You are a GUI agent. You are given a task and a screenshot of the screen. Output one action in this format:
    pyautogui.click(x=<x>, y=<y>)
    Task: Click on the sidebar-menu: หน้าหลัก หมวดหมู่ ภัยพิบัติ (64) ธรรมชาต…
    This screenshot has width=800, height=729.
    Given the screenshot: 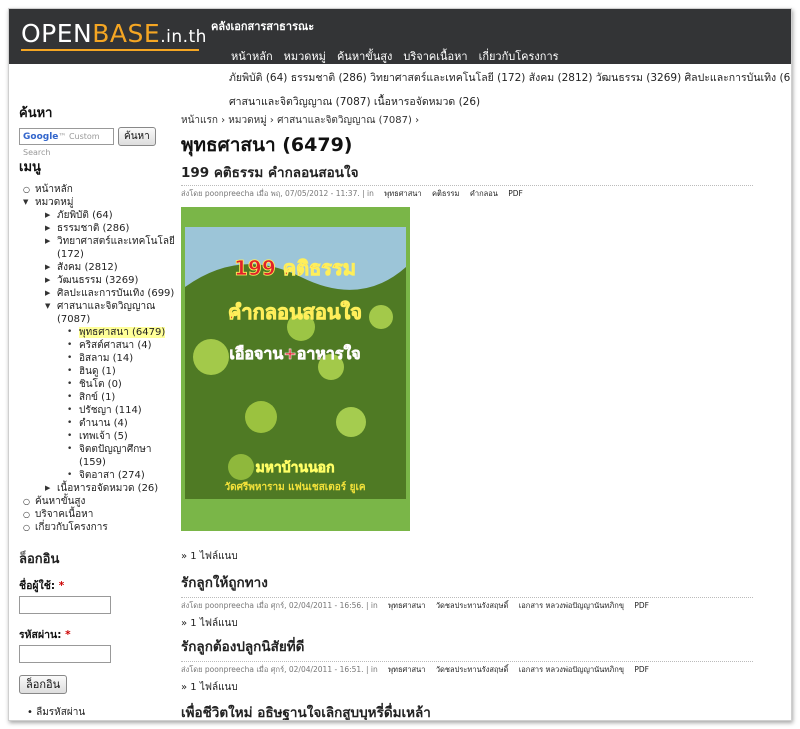 What is the action you would take?
    pyautogui.click(x=99, y=358)
    